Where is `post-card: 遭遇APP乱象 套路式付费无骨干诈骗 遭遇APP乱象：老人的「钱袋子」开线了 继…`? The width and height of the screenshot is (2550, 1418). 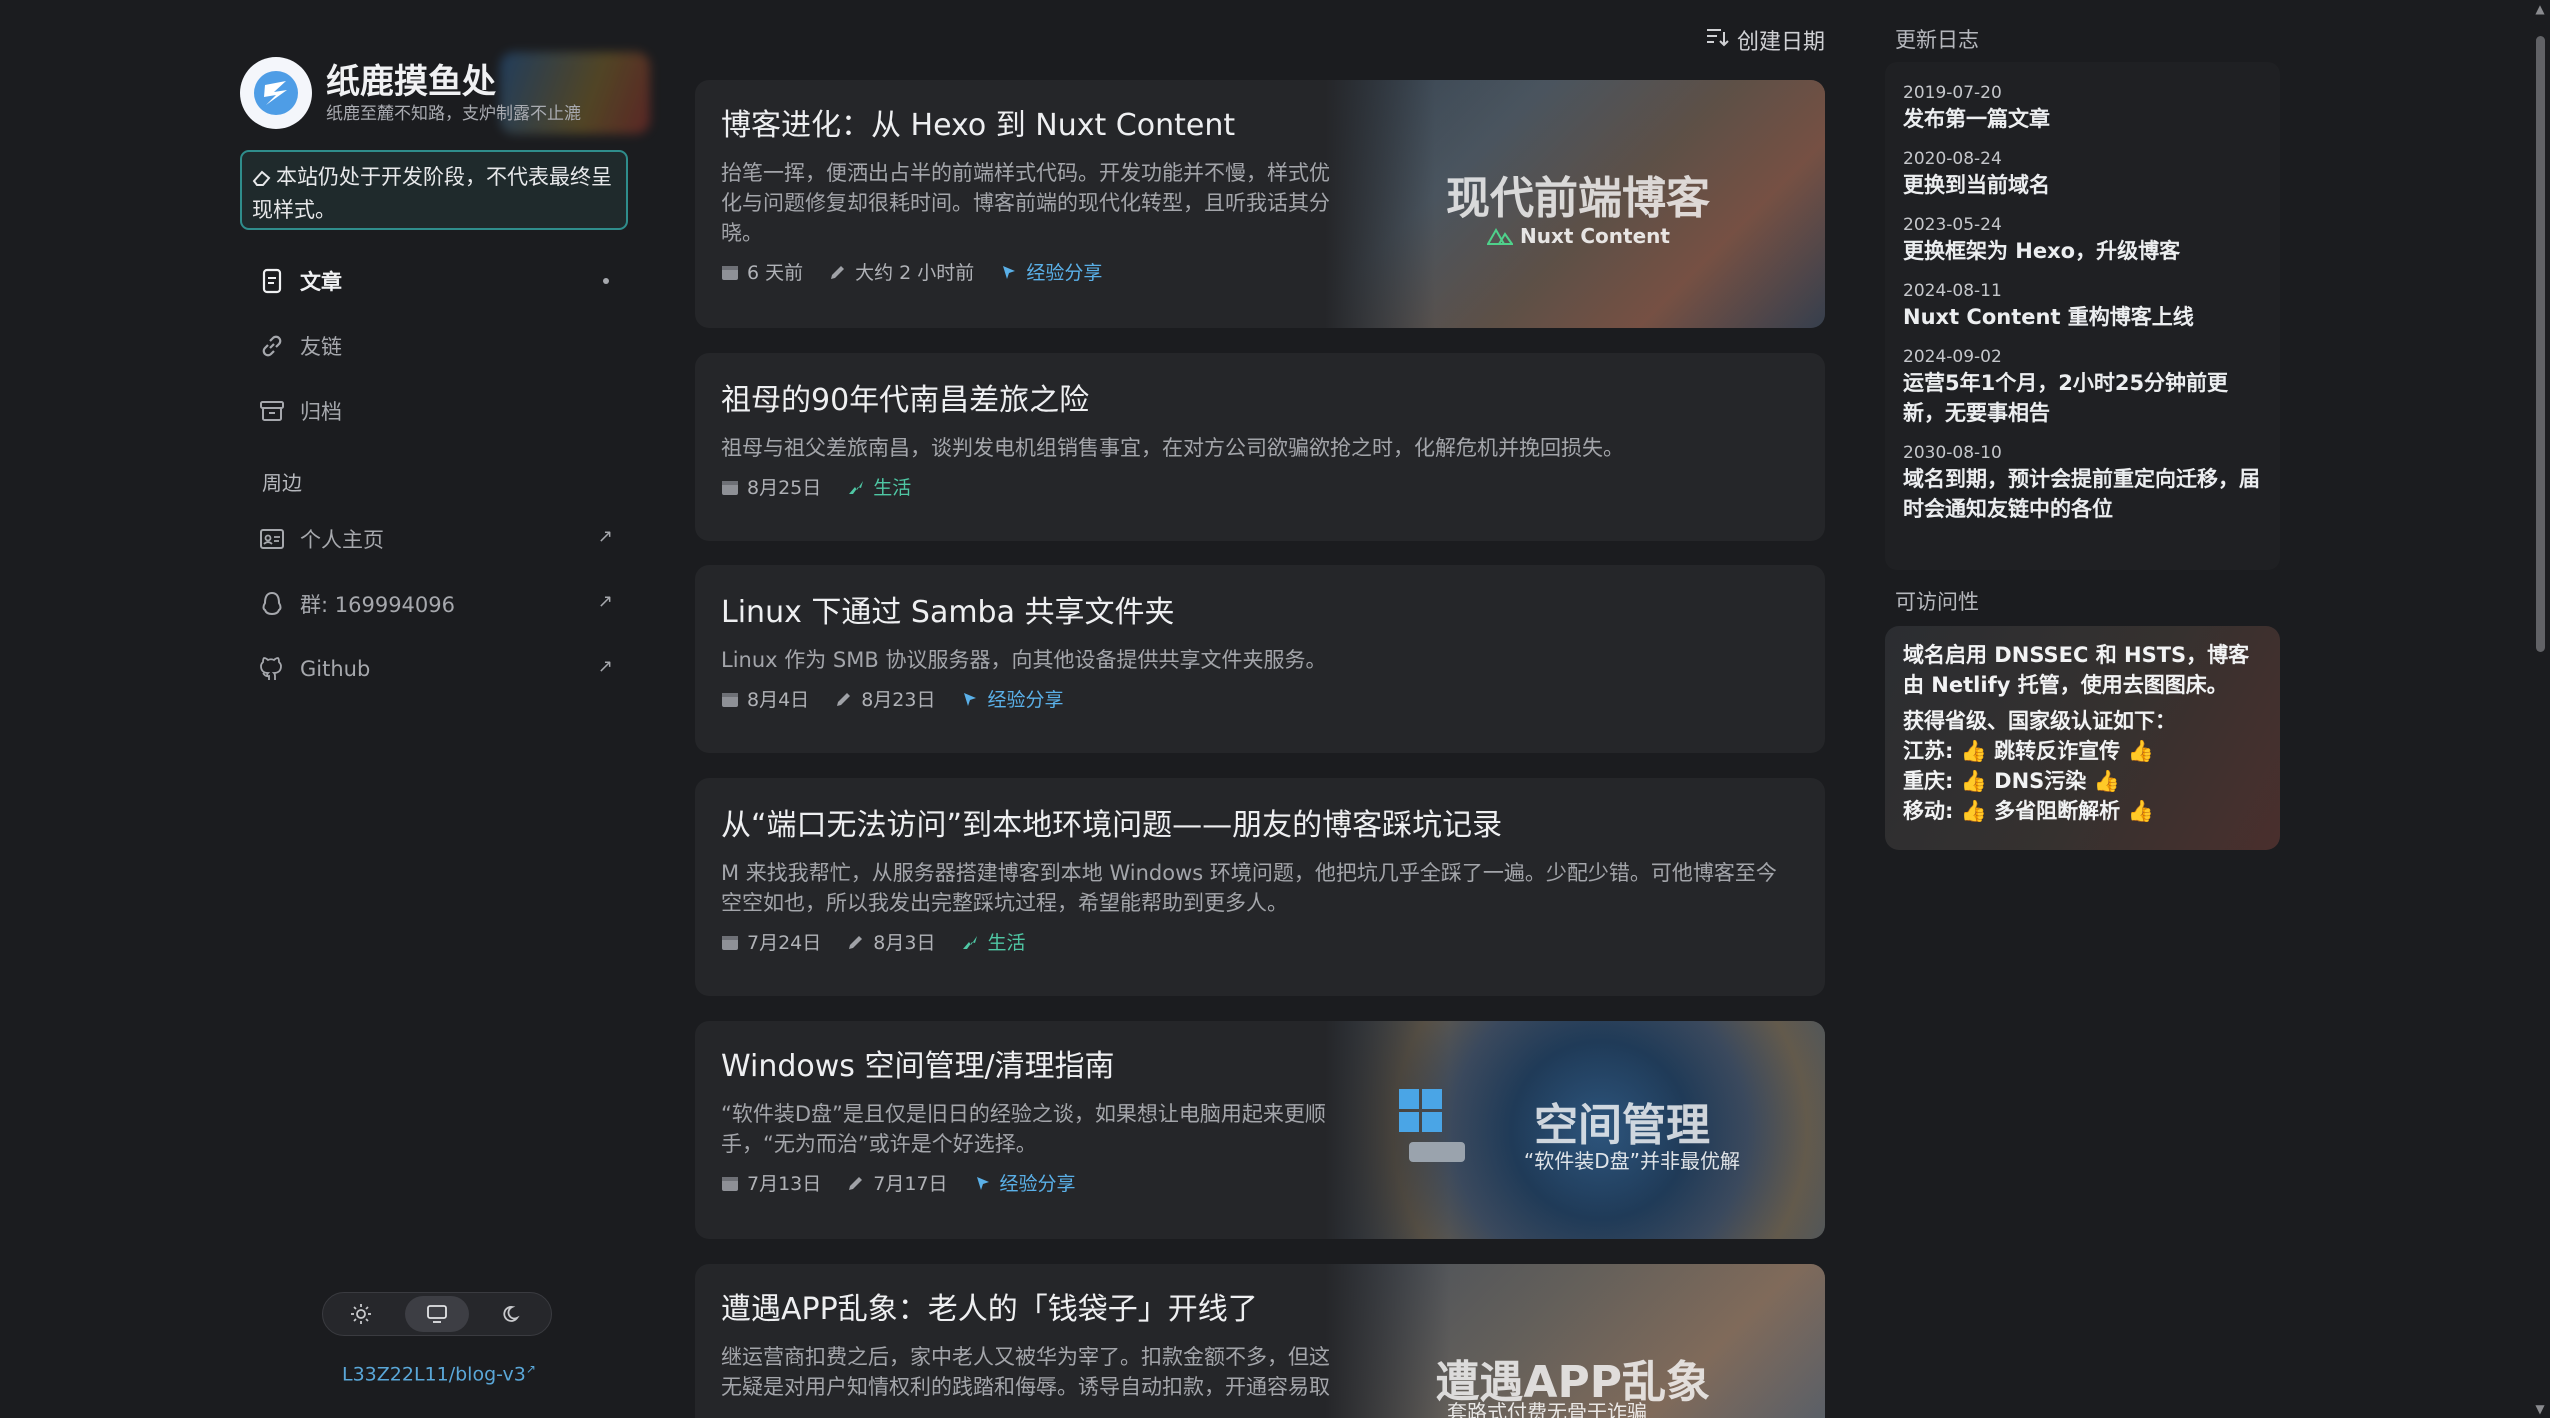
post-card: 遭遇APP乱象 套路式付费无骨干诈骗 遭遇APP乱象：老人的「钱袋子」开线了 继… is located at coordinates (1260, 1341).